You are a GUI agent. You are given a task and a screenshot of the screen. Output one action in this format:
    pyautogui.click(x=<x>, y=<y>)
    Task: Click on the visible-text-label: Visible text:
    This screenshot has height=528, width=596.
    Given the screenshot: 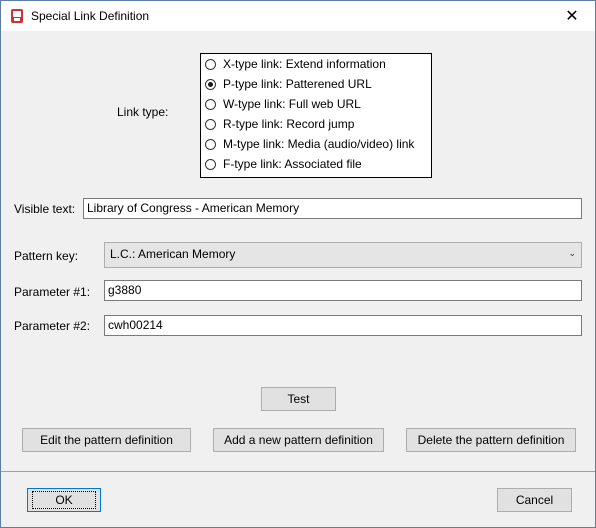 What is the action you would take?
    pyautogui.click(x=45, y=209)
    